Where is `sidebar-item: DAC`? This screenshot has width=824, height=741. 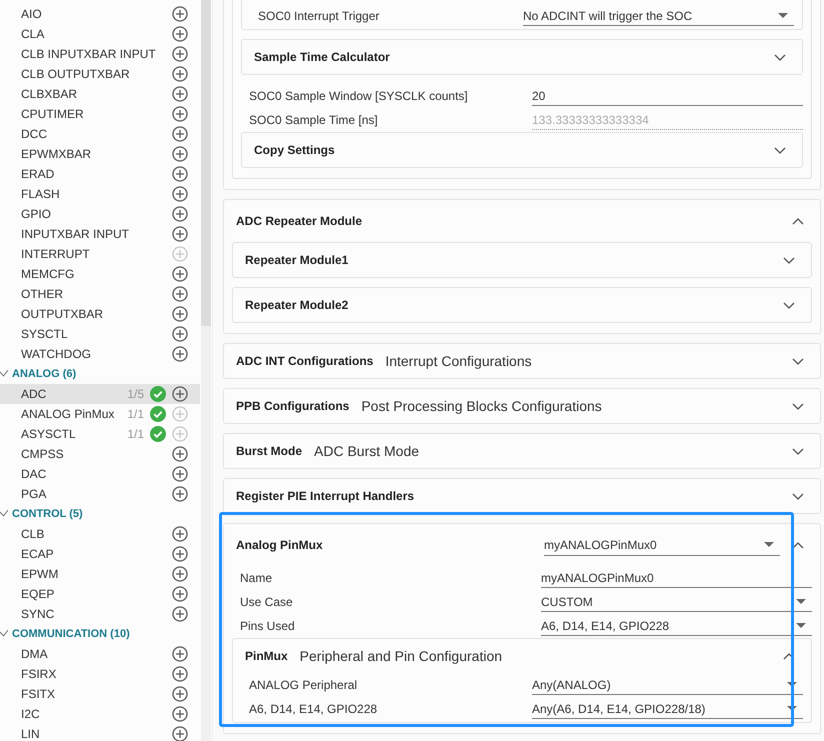
sidebar-item: DAC is located at coordinates (100, 474).